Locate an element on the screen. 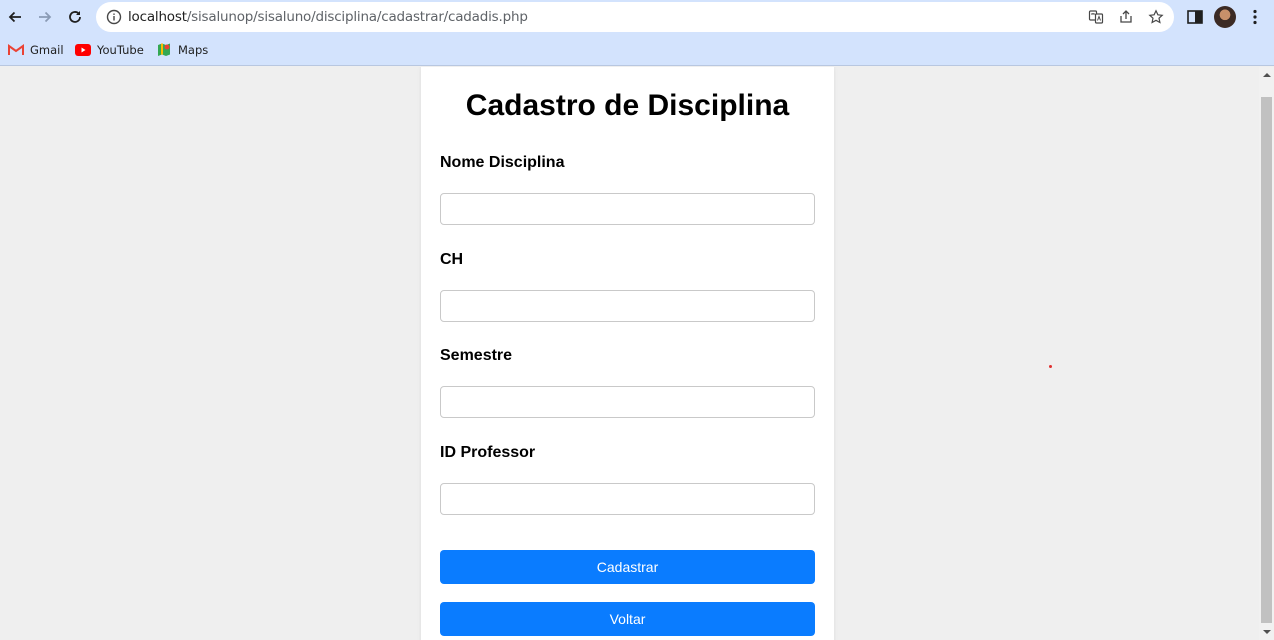 Image resolution: width=1274 pixels, height=640 pixels. forward-arrow-icon is located at coordinates (45, 17).